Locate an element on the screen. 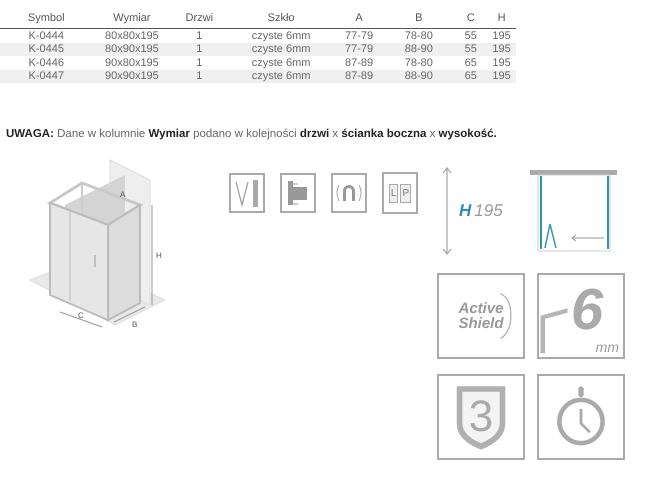 This screenshot has height=484, width=658. glass-thickness-value: 6 is located at coordinates (587, 310).